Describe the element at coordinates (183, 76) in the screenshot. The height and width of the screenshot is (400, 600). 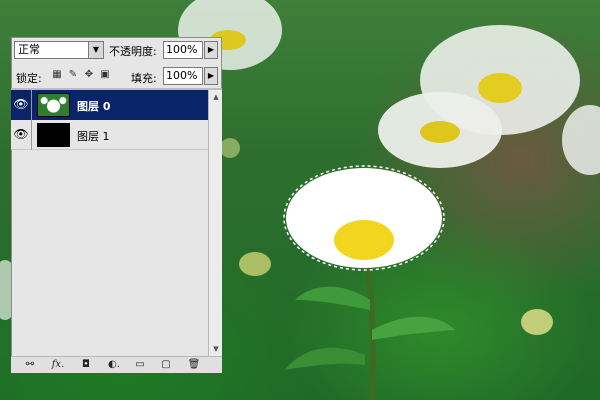
I see `fill-field: 100%` at that location.